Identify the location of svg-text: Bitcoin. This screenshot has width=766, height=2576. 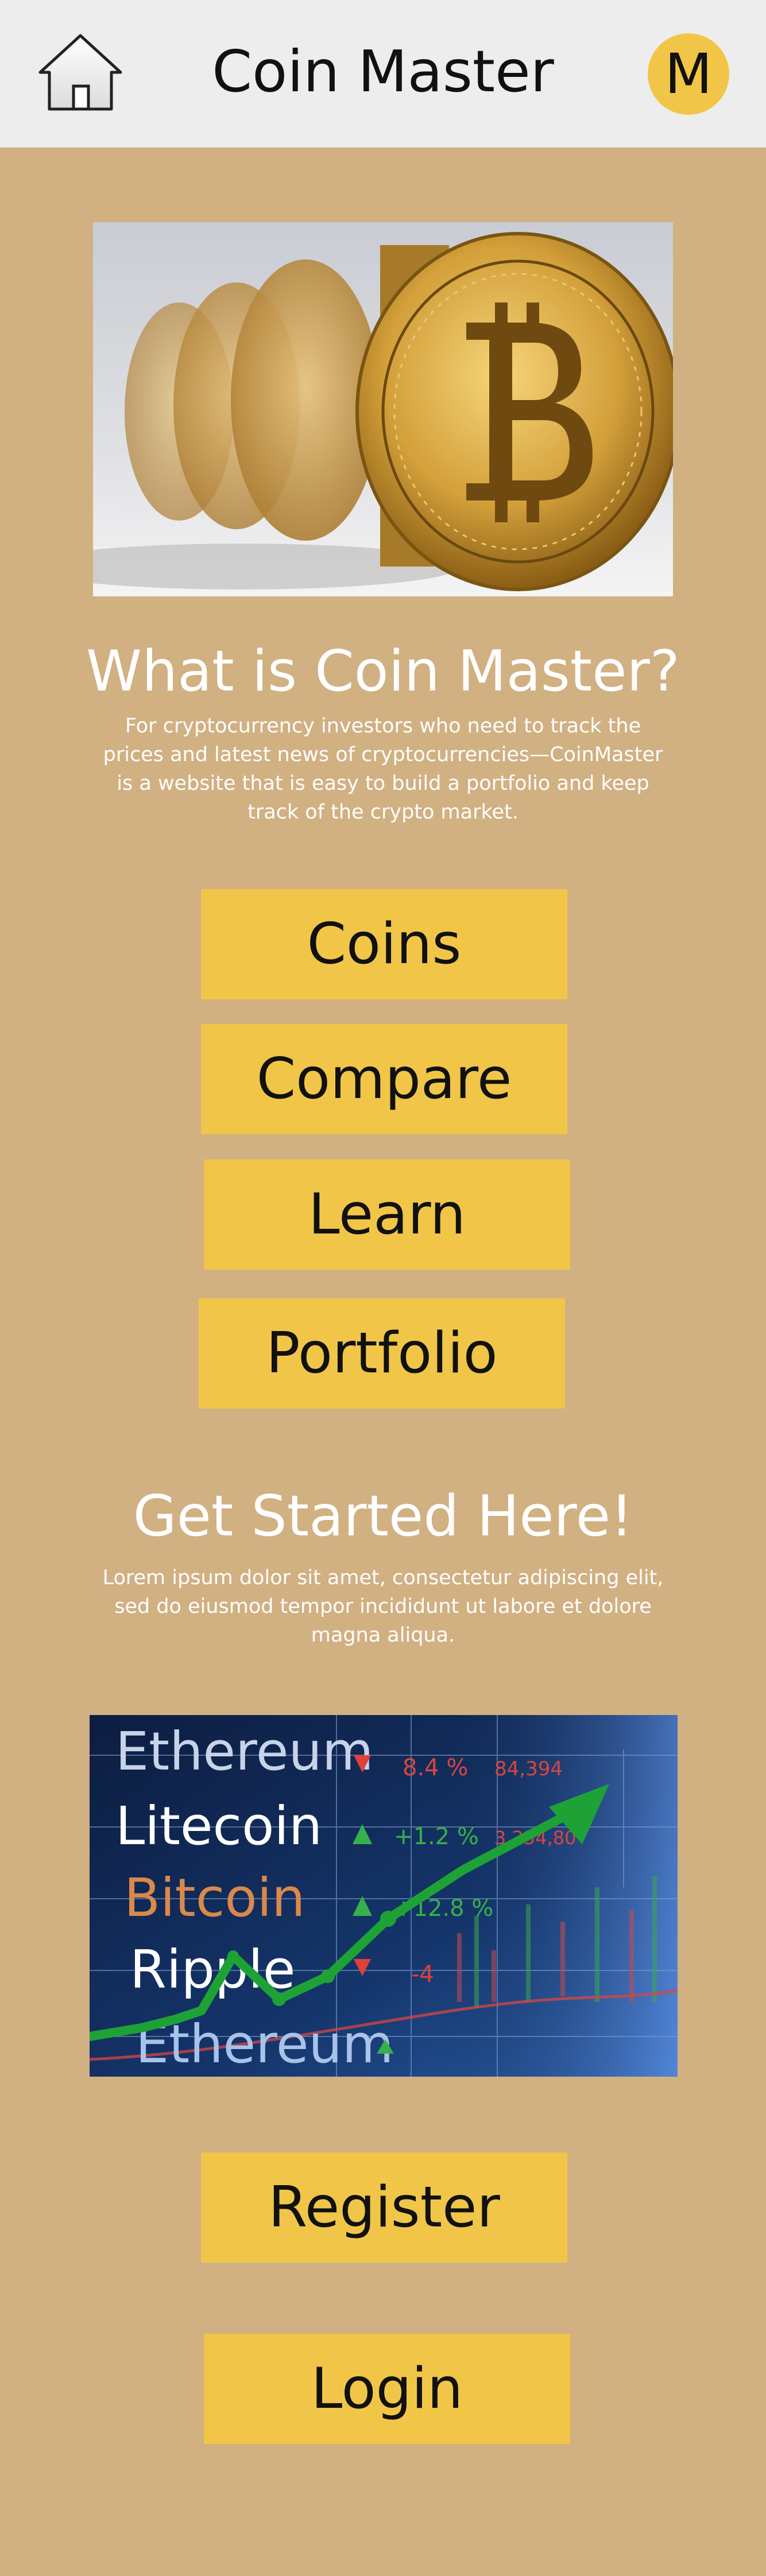
(214, 1898).